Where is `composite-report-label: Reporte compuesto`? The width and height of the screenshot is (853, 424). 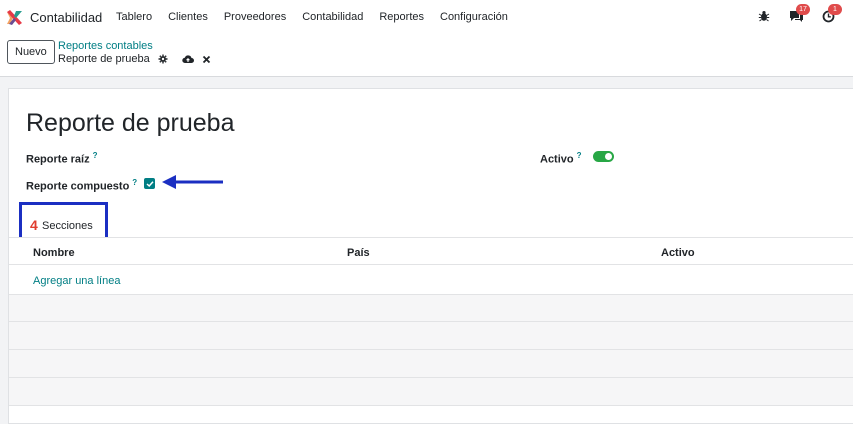 composite-report-label: Reporte compuesto is located at coordinates (78, 186).